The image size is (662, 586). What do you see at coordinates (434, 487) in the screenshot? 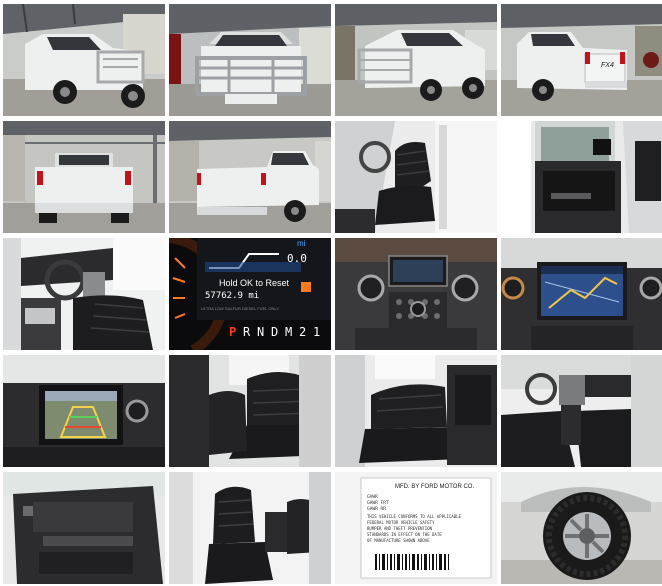
I see `door-label-header: MFD. BY FORD MOTOR CO.` at bounding box center [434, 487].